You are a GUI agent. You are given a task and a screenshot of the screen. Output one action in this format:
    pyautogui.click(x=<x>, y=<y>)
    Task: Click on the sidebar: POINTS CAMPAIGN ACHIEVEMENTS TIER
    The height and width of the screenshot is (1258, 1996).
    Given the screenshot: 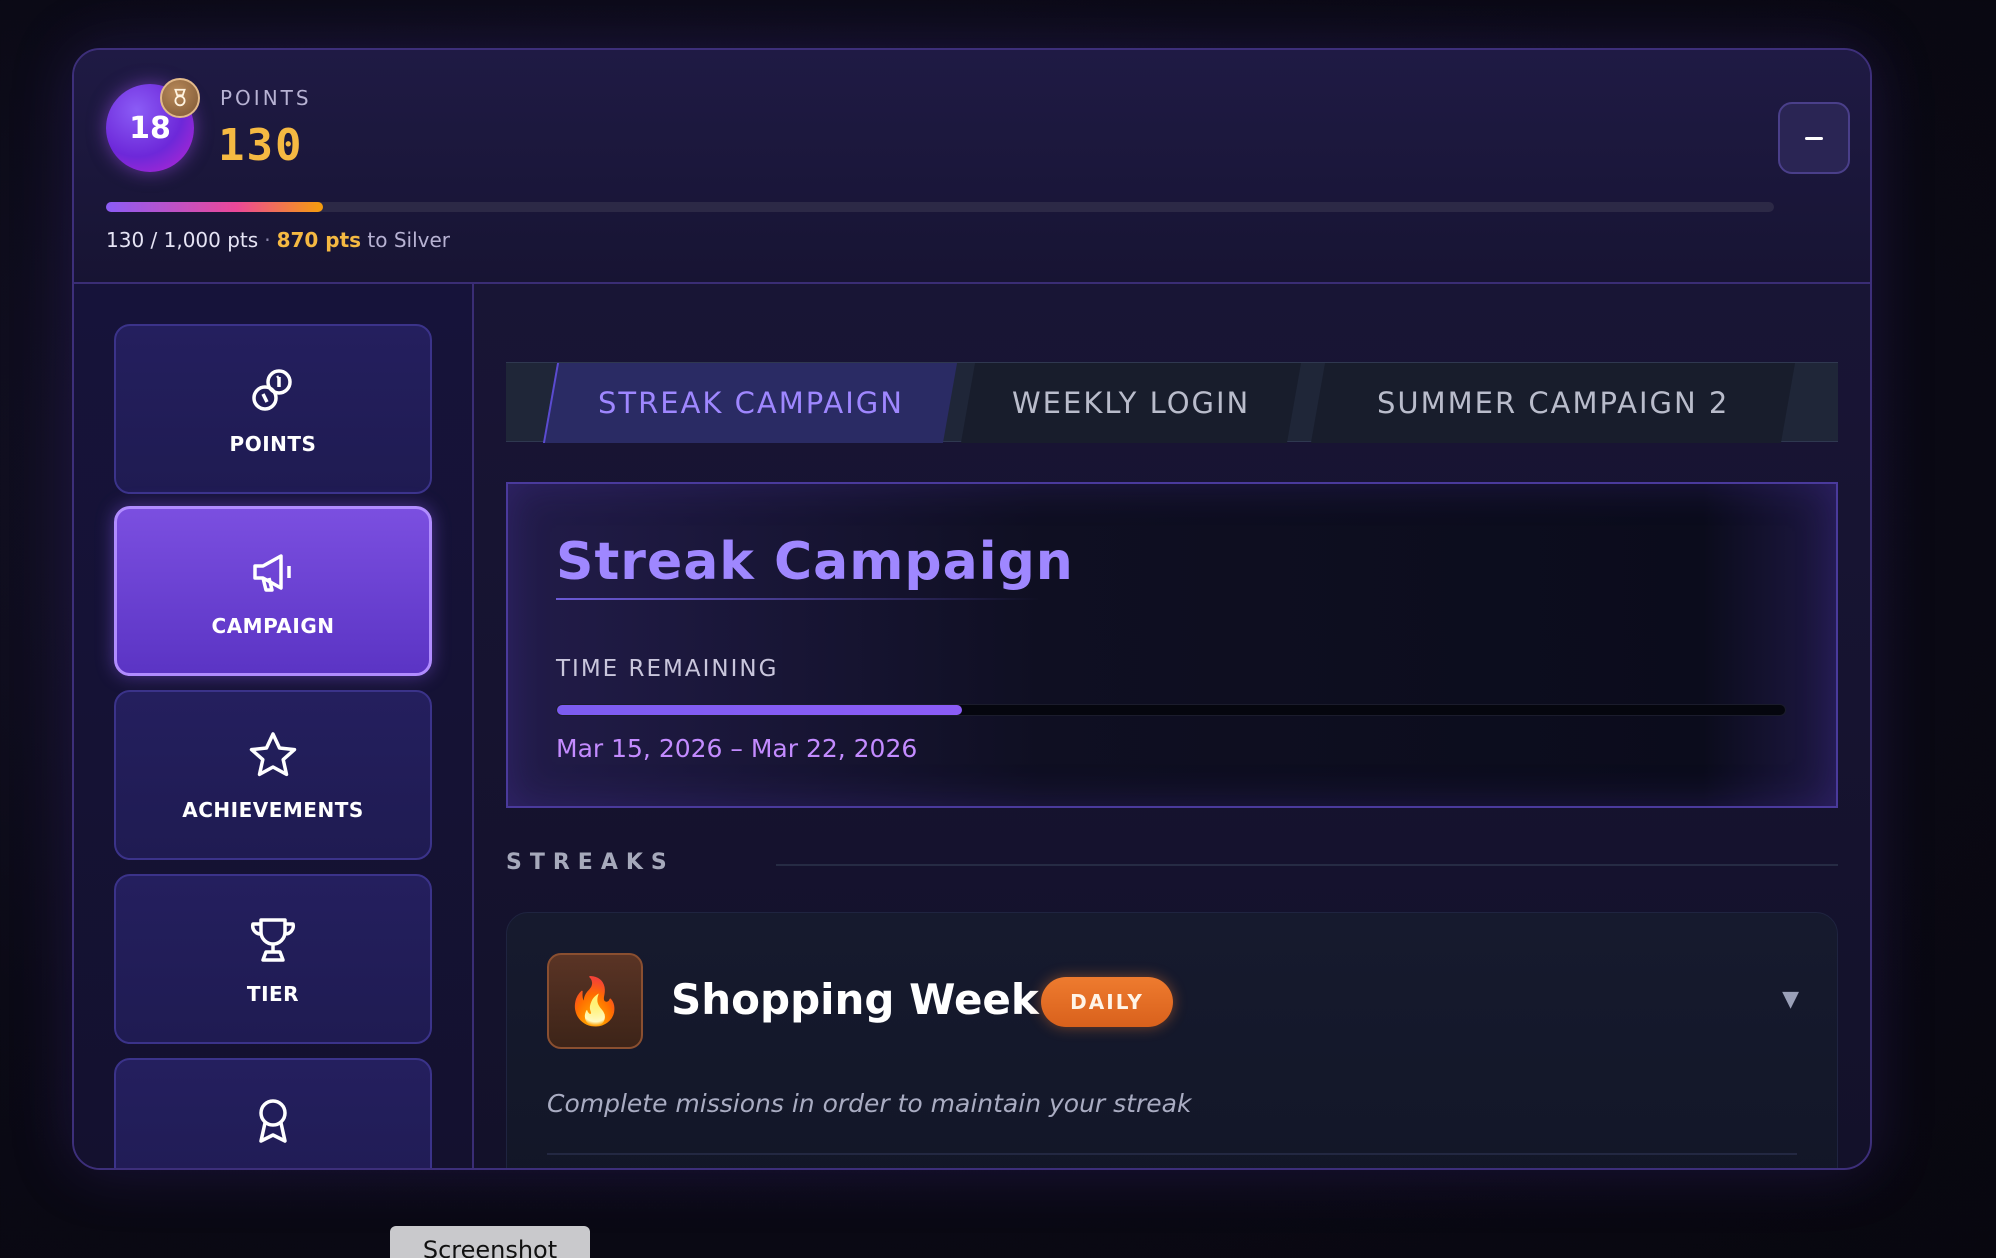 What is the action you would take?
    pyautogui.click(x=274, y=726)
    